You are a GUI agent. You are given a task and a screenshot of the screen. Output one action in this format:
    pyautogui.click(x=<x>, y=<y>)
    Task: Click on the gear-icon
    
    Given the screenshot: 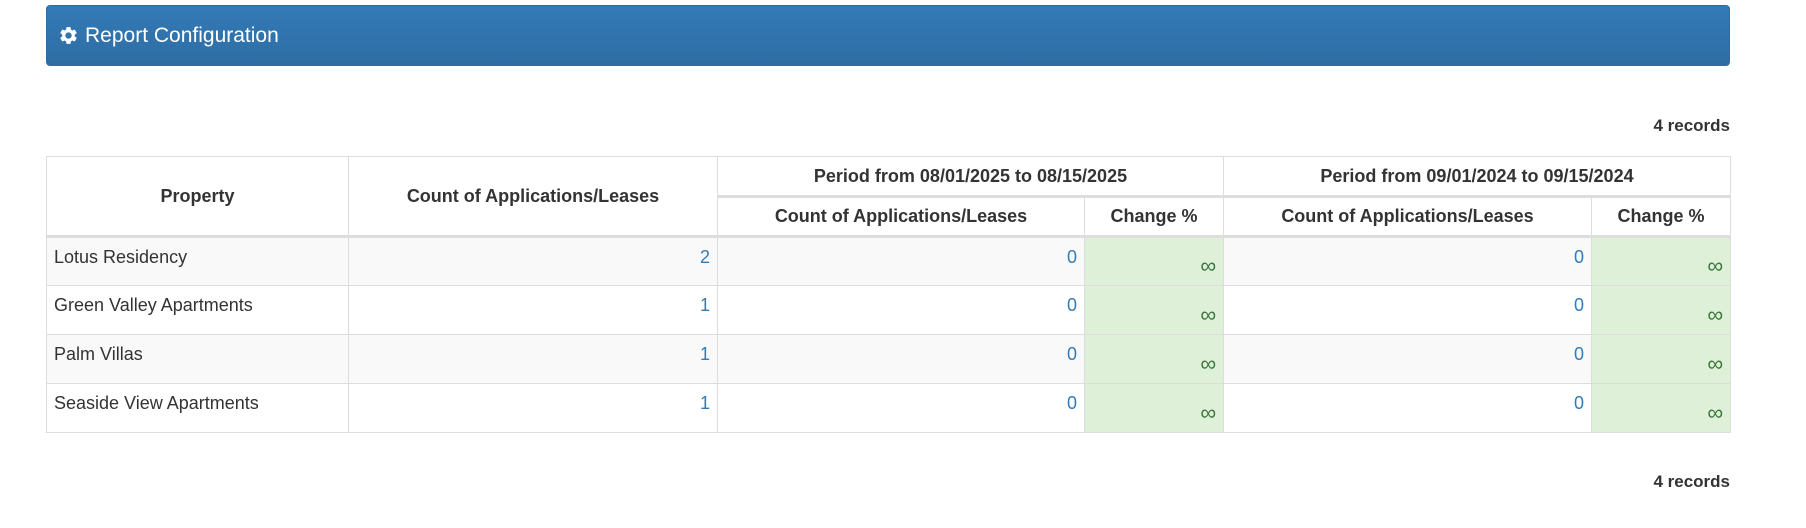 What is the action you would take?
    pyautogui.click(x=68, y=35)
    